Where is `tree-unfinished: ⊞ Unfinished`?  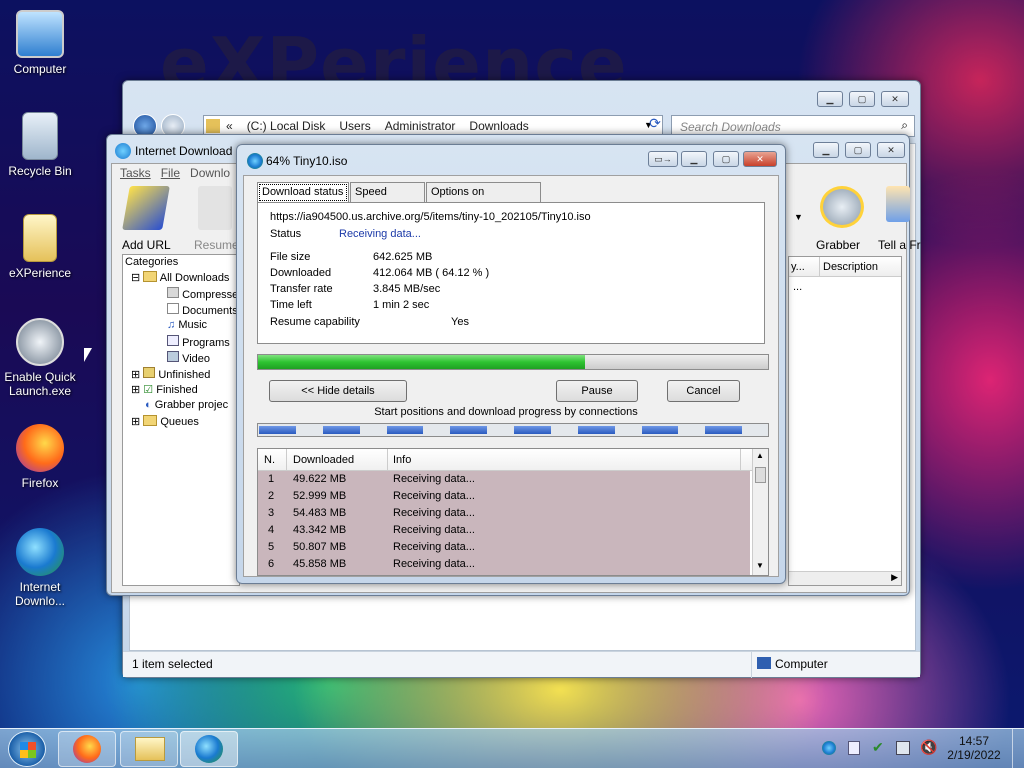
tree-unfinished: ⊞ Unfinished is located at coordinates (170, 374).